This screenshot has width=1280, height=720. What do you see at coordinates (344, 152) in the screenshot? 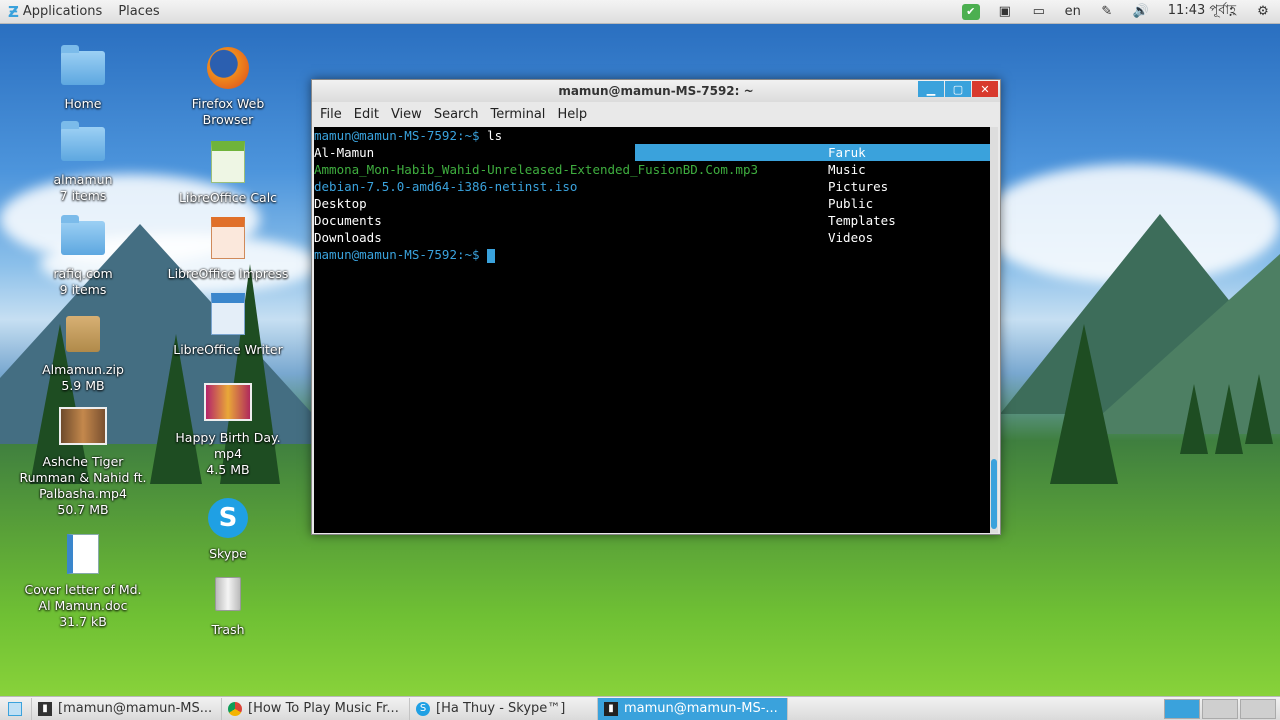
I see `ls-entry: Al-Mamun` at bounding box center [344, 152].